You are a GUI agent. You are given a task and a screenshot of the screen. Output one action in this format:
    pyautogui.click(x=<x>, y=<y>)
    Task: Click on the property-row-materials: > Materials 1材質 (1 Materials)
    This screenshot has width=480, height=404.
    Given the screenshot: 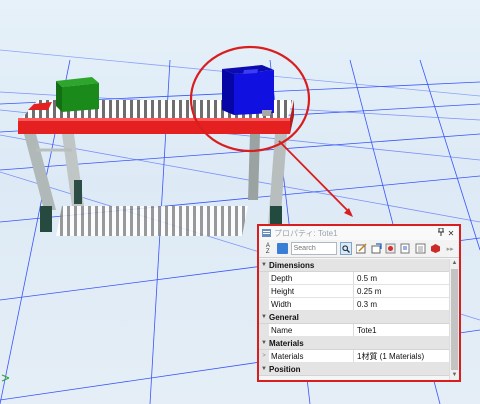 What is the action you would take?
    pyautogui.click(x=354, y=356)
    